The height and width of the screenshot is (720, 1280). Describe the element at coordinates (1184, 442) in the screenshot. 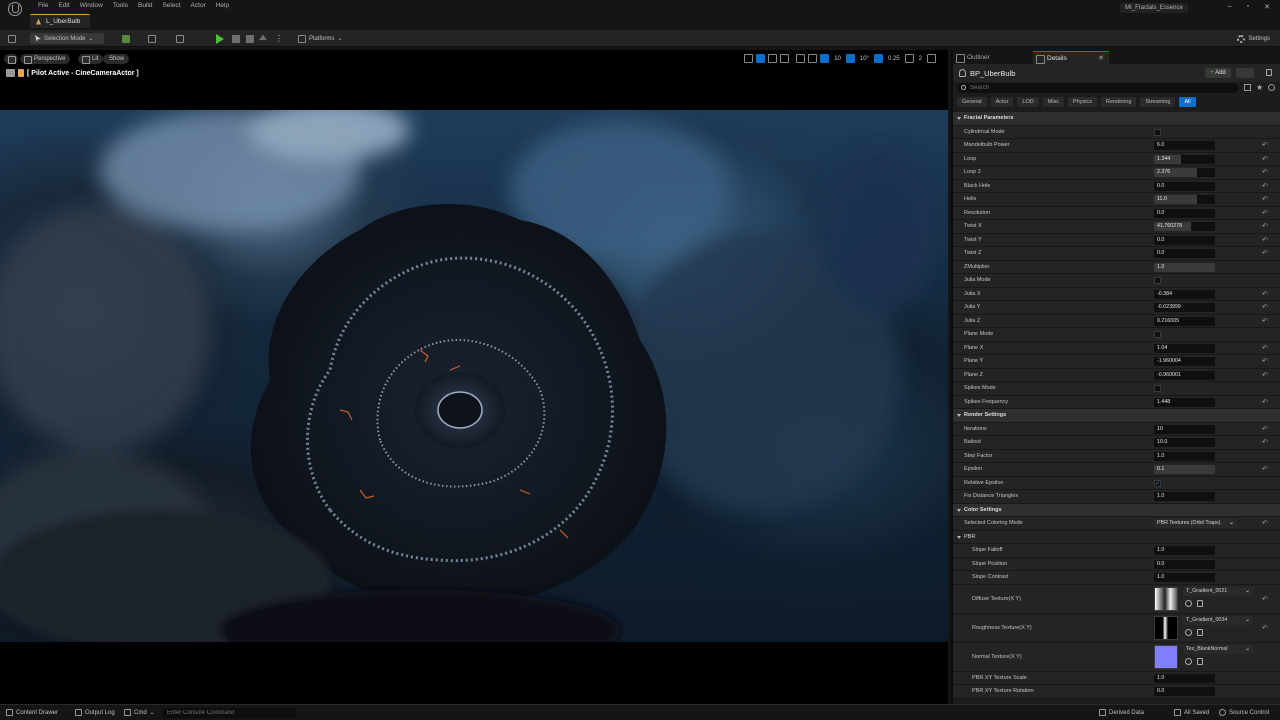

I see `property-value-field: 10.0` at that location.